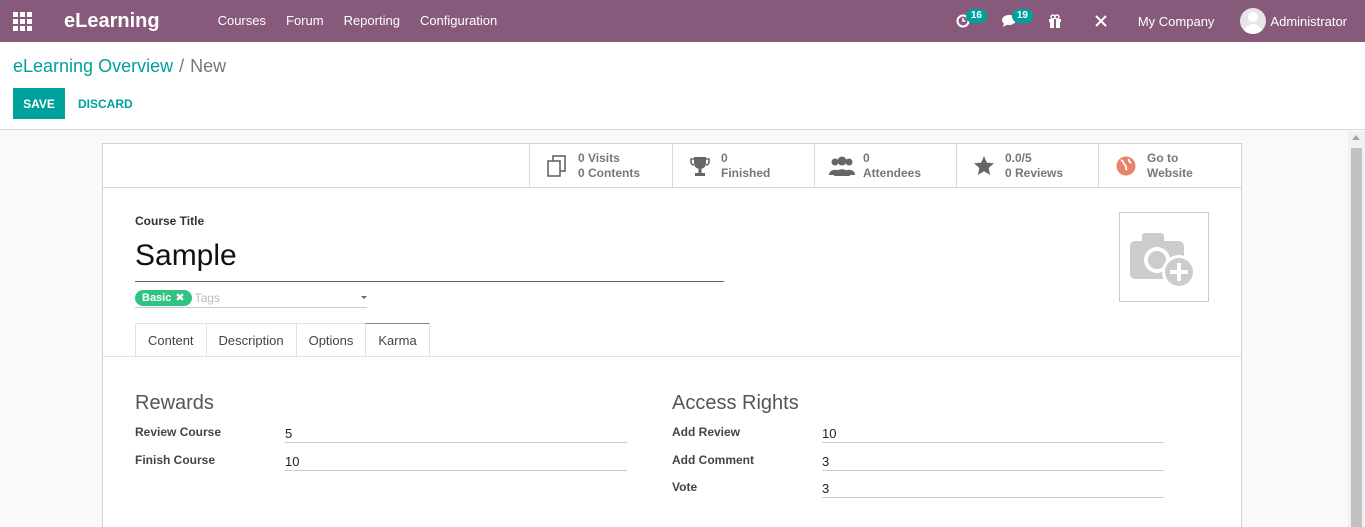 The height and width of the screenshot is (527, 1365). I want to click on visits-count: 0 Visits, so click(599, 158).